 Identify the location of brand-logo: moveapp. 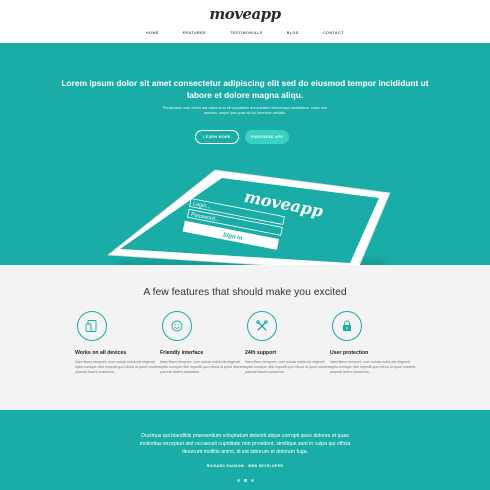
(245, 14).